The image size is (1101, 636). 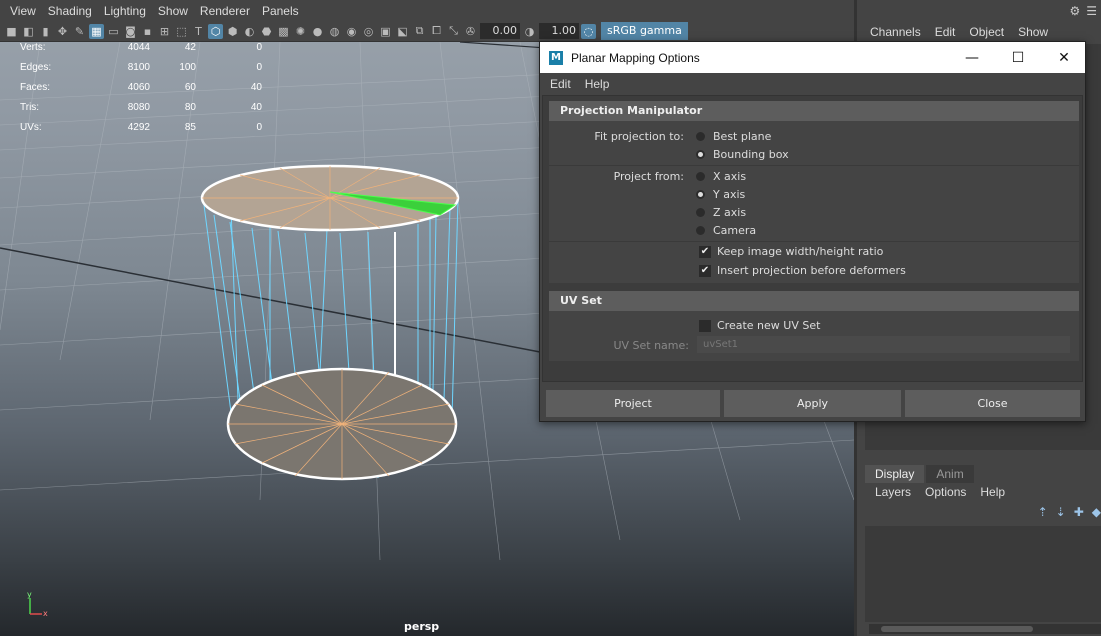 I want to click on dialog-menu-edit: Edit, so click(x=560, y=84).